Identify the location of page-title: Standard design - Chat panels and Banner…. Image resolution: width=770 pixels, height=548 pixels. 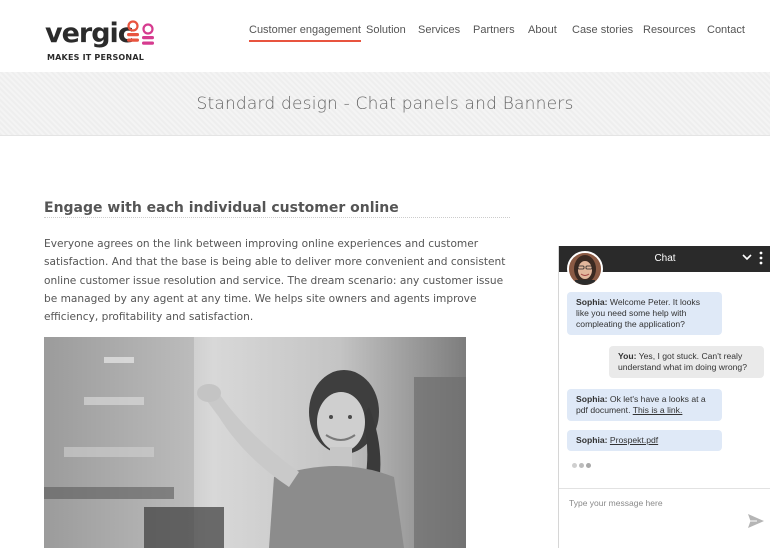
(385, 104).